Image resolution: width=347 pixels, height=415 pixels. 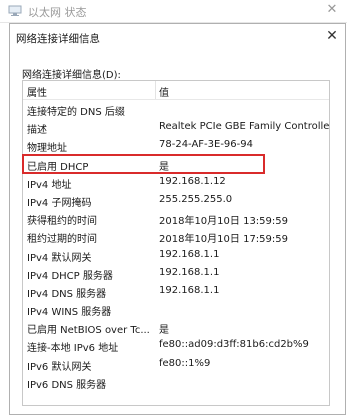 What do you see at coordinates (71, 75) in the screenshot?
I see `details-list-label: 网络连接详细信息(D):` at bounding box center [71, 75].